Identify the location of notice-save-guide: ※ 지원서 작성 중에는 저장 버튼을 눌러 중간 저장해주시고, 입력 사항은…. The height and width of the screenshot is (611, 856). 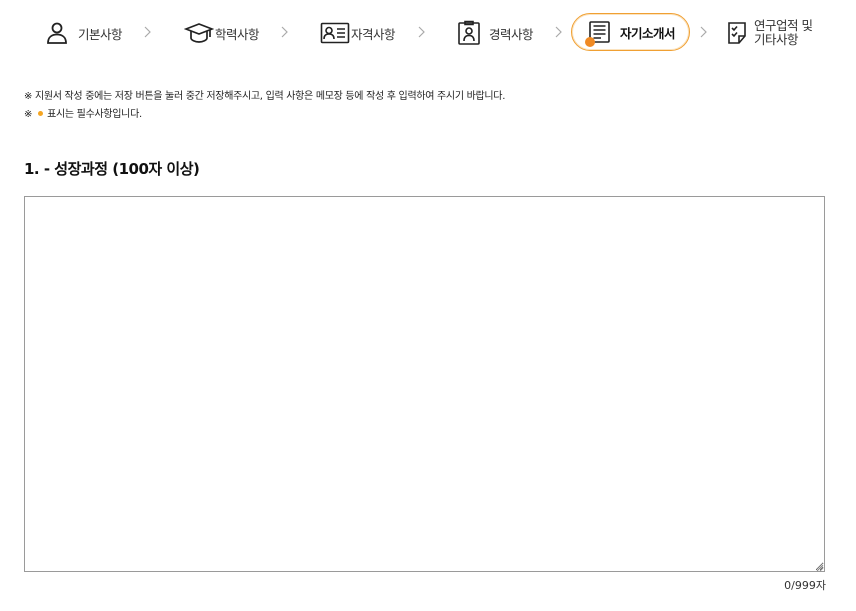
(265, 96).